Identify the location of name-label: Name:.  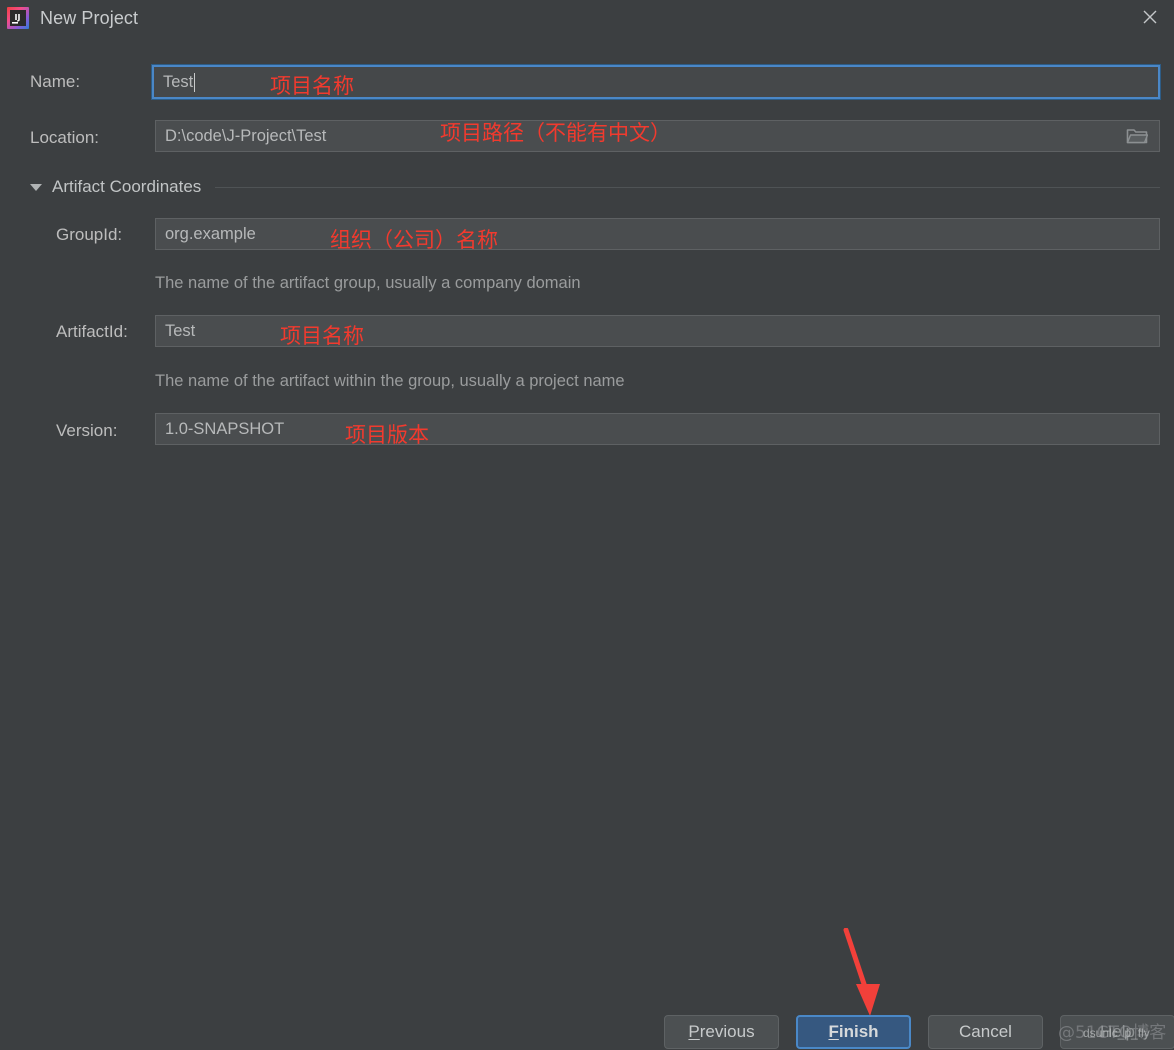
(55, 81).